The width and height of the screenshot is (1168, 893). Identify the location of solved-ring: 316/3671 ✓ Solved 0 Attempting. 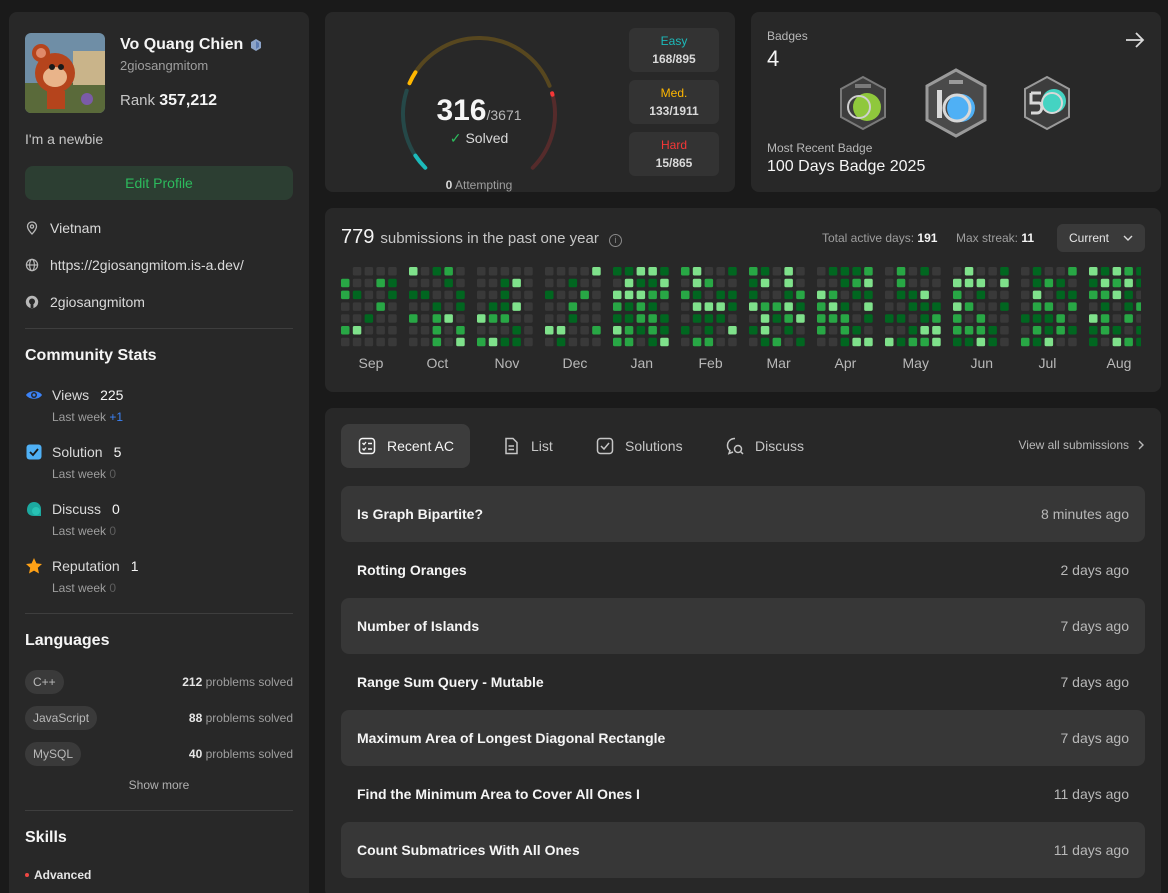
(479, 114).